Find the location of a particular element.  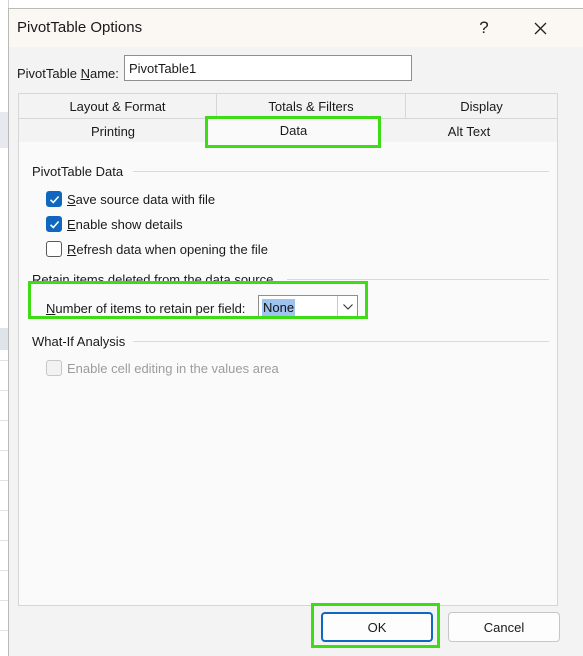

save-source-data-checkbox is located at coordinates (54, 199).